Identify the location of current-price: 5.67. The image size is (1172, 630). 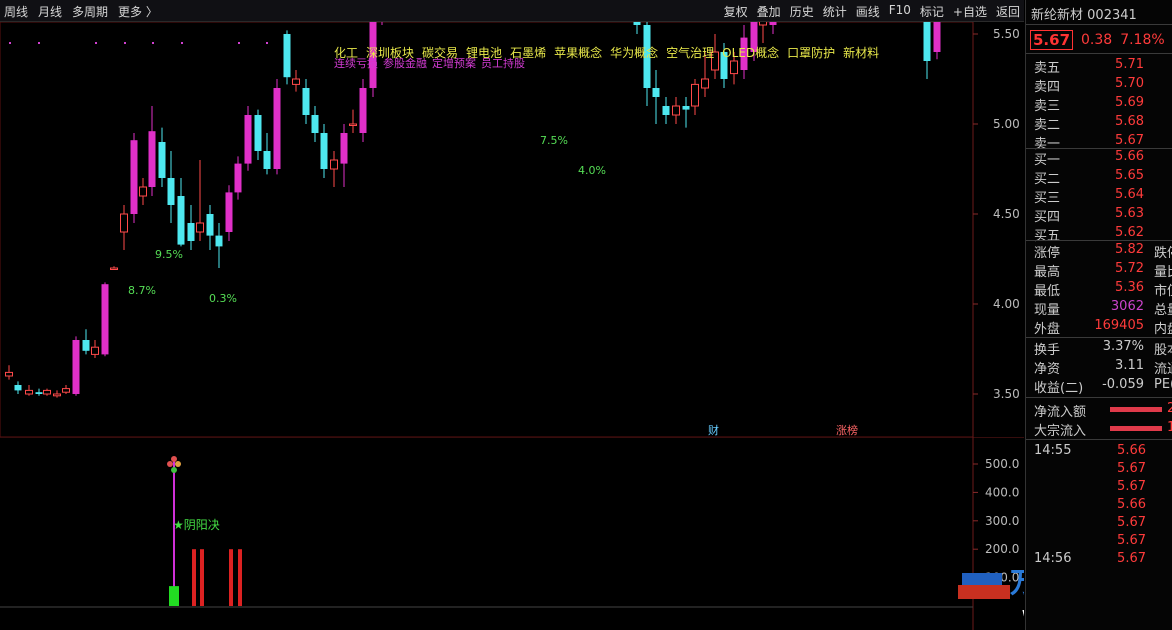
(1052, 40).